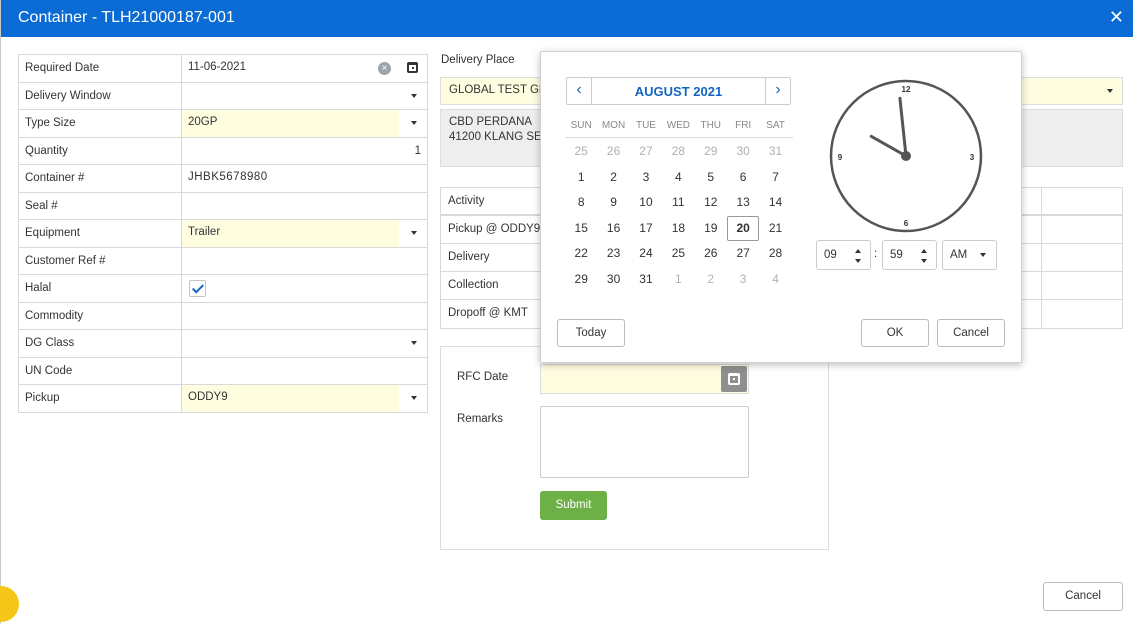 This screenshot has height=624, width=1133. I want to click on rfc-calendar-button, so click(734, 379).